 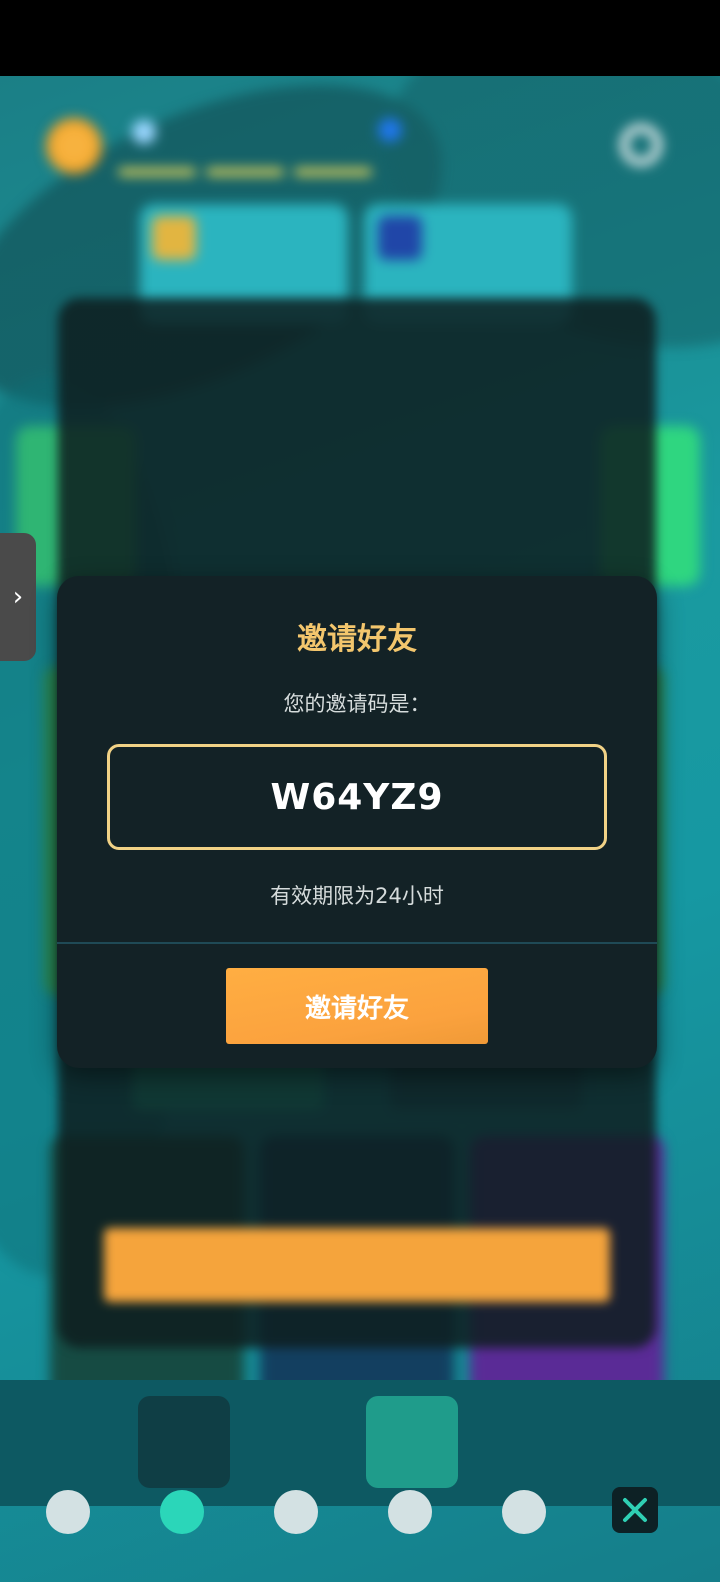 I want to click on validity-text: 有效期限为24小时, so click(x=357, y=896).